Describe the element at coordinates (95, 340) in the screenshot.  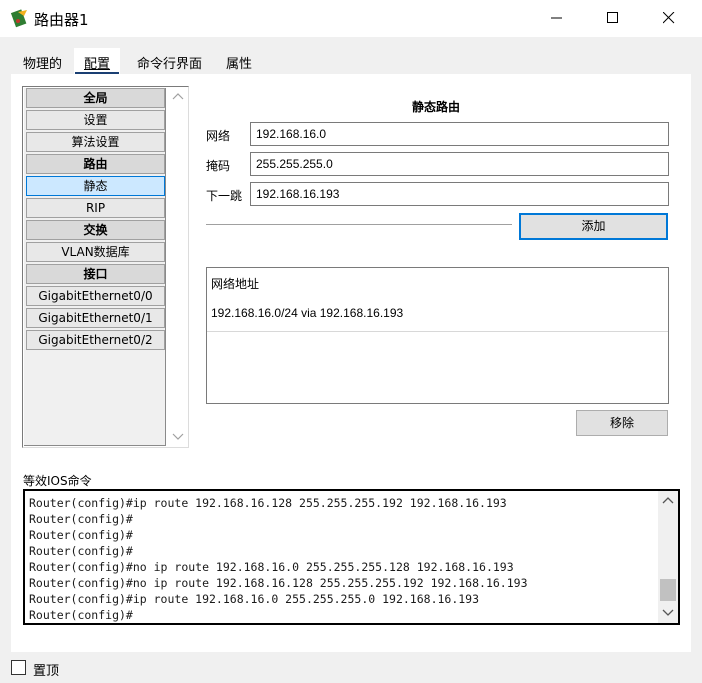
I see `nav-item-gi0-2: GigabitEthernet0/2` at that location.